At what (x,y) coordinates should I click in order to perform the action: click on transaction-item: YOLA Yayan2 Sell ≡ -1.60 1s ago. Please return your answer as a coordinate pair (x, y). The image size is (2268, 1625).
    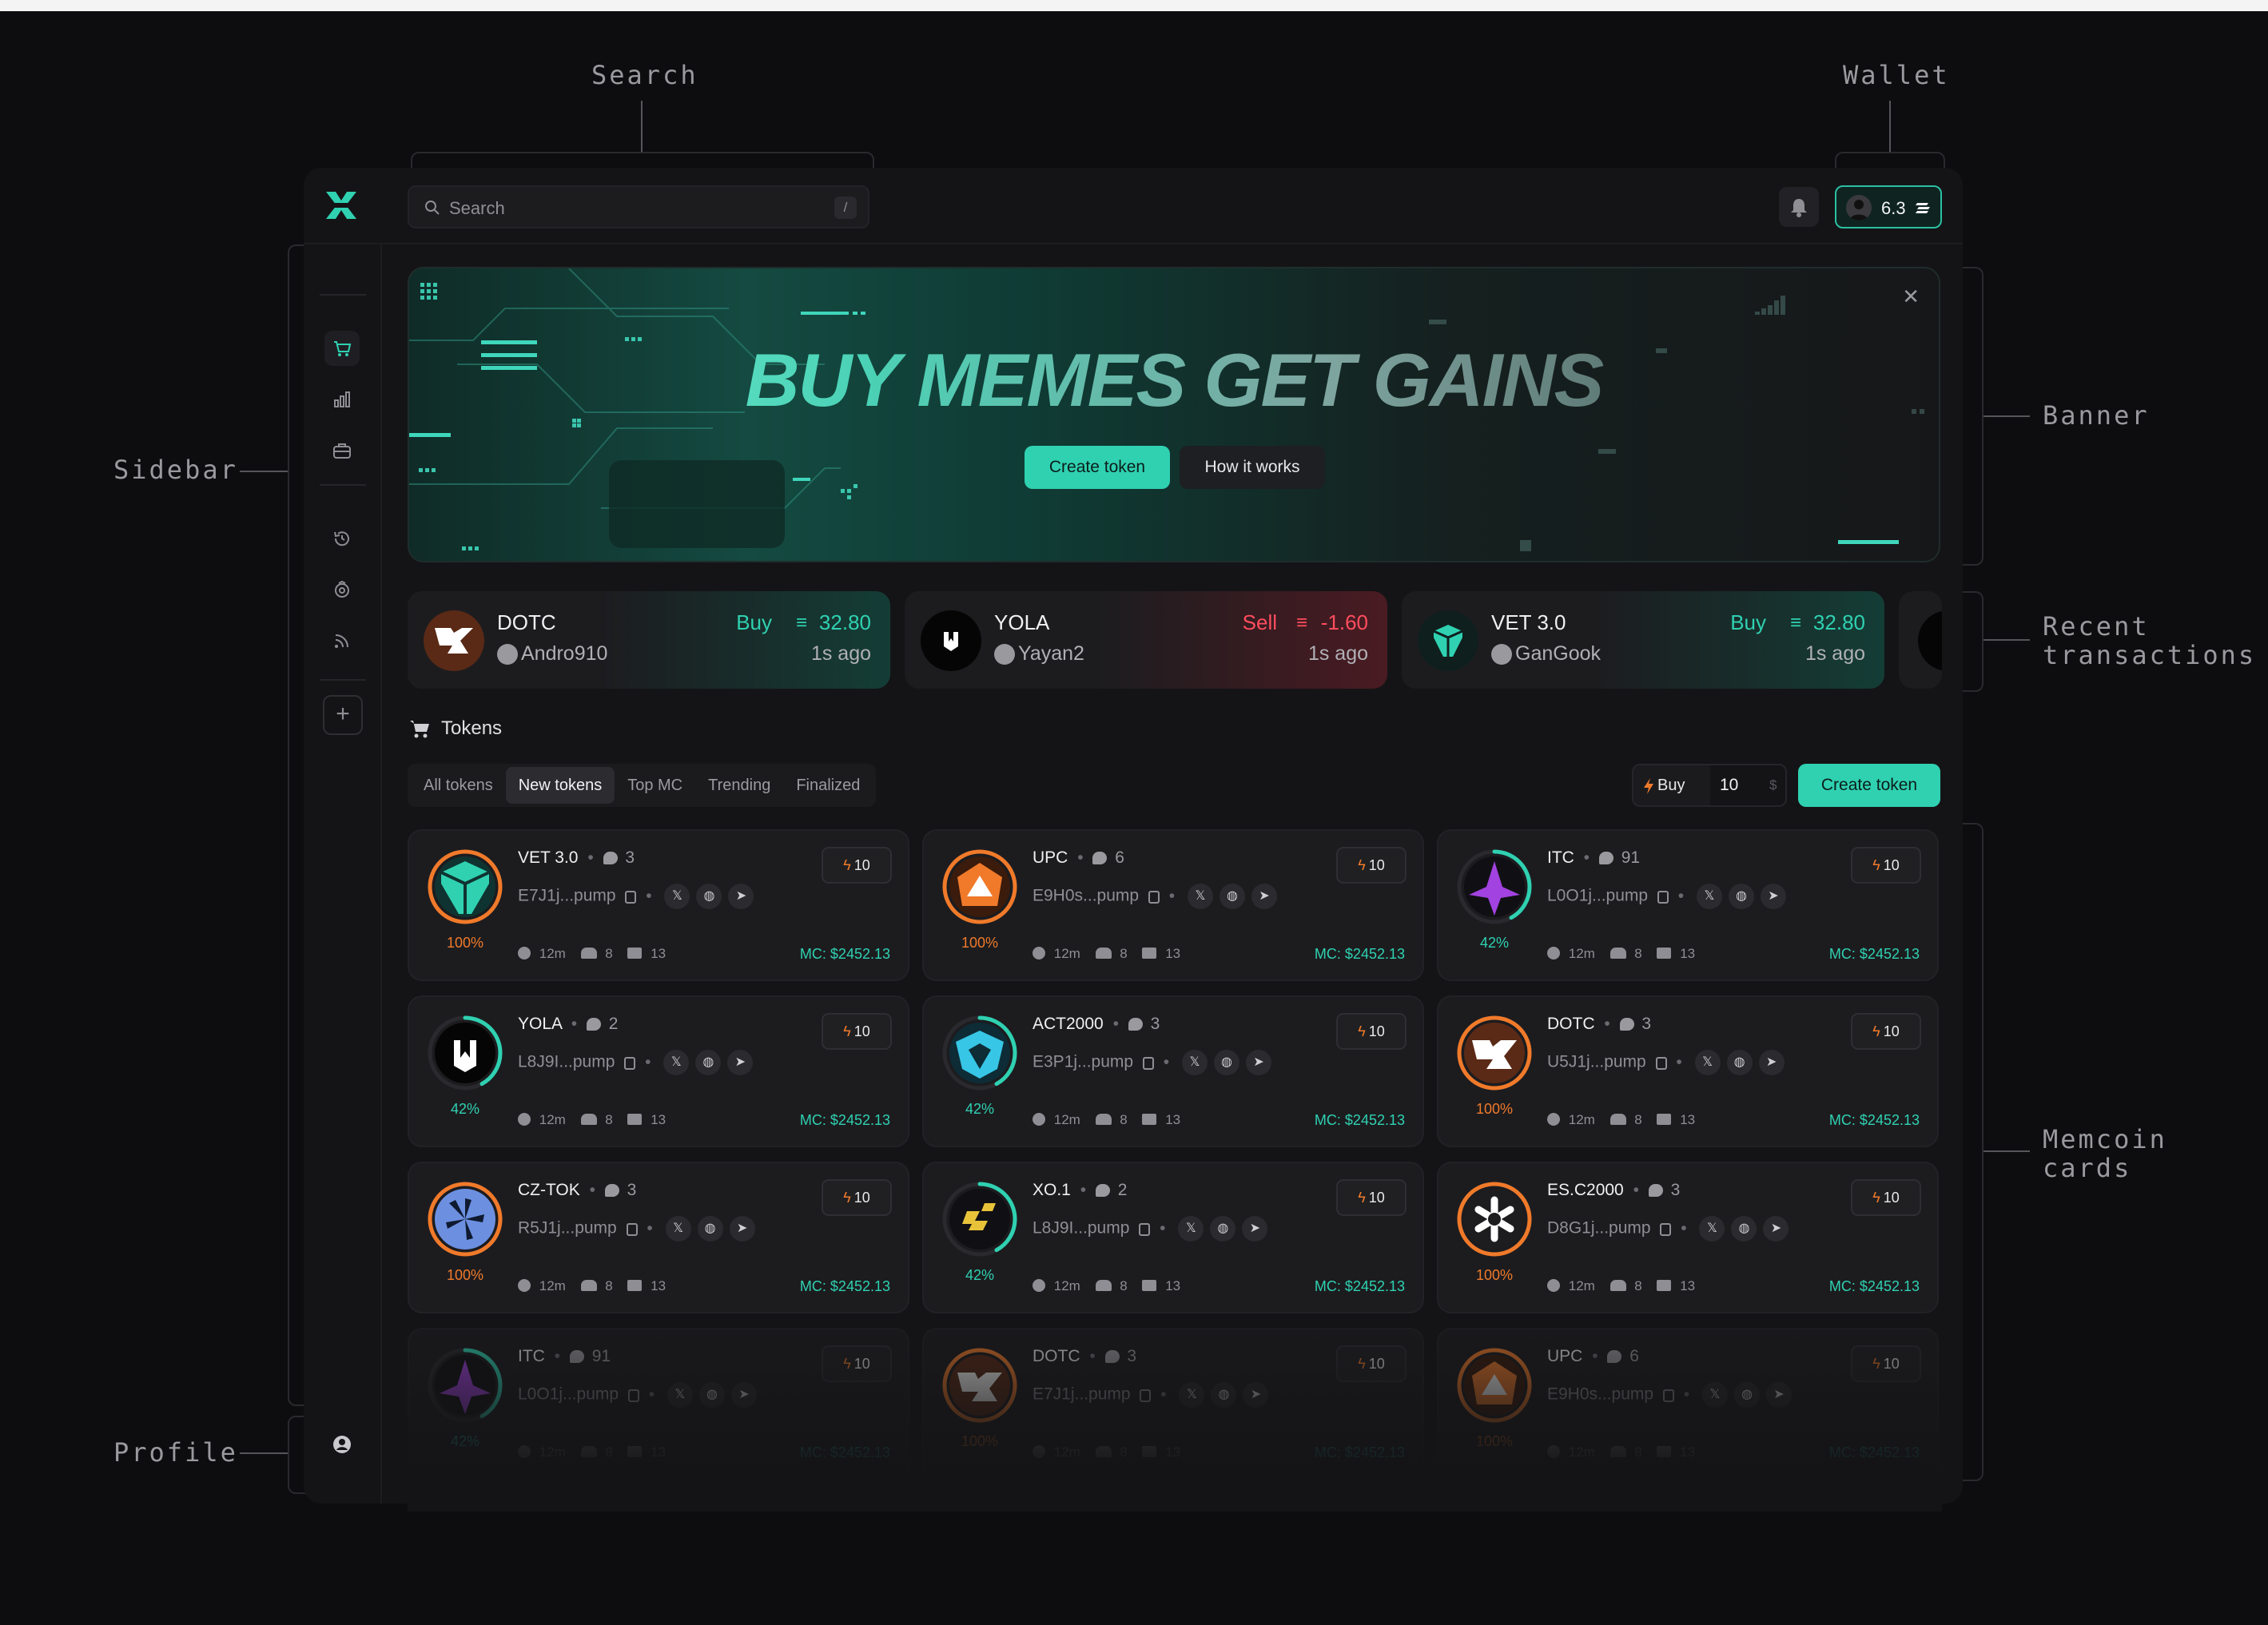
    Looking at the image, I should click on (1146, 640).